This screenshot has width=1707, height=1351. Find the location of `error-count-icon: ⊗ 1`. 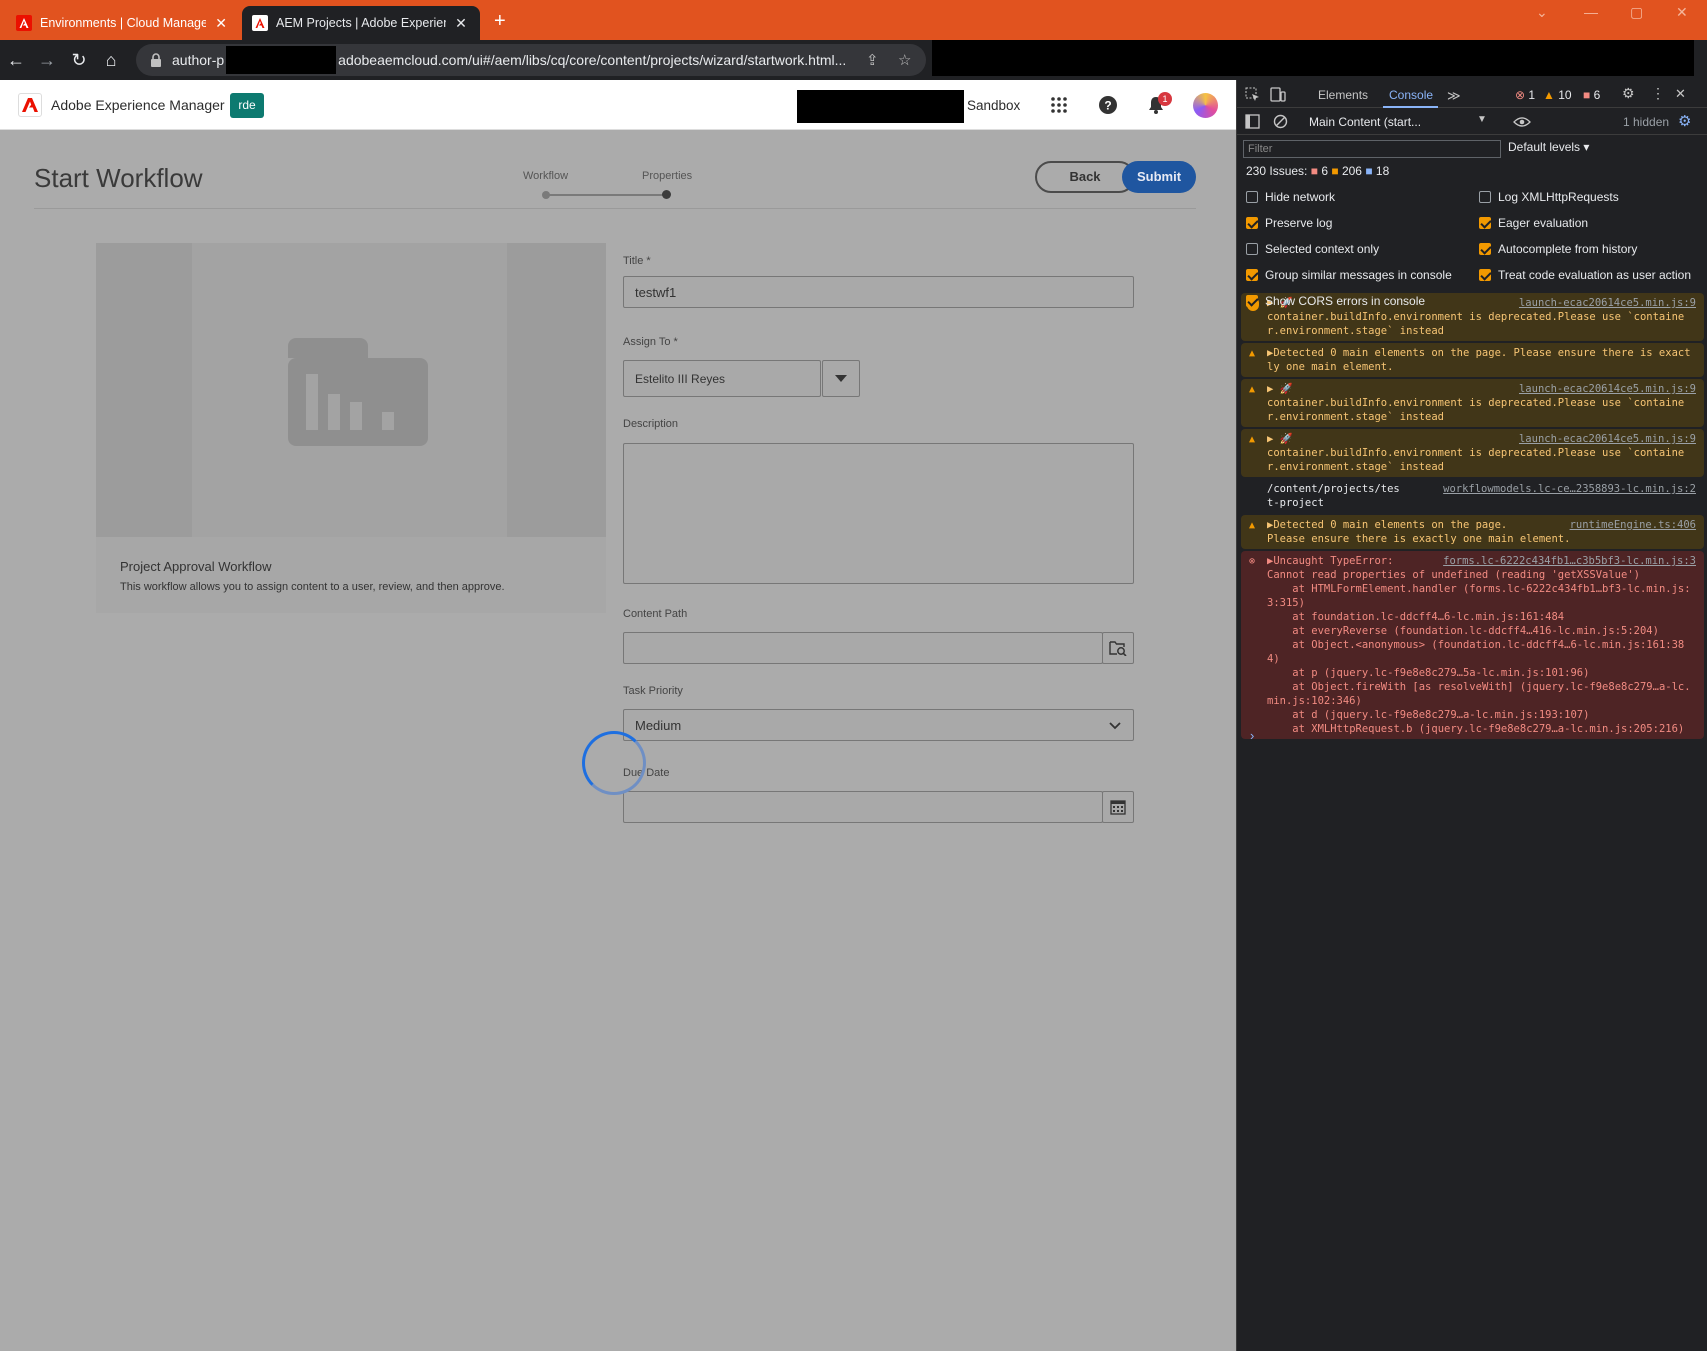

error-count-icon: ⊗ 1 is located at coordinates (1525, 95).